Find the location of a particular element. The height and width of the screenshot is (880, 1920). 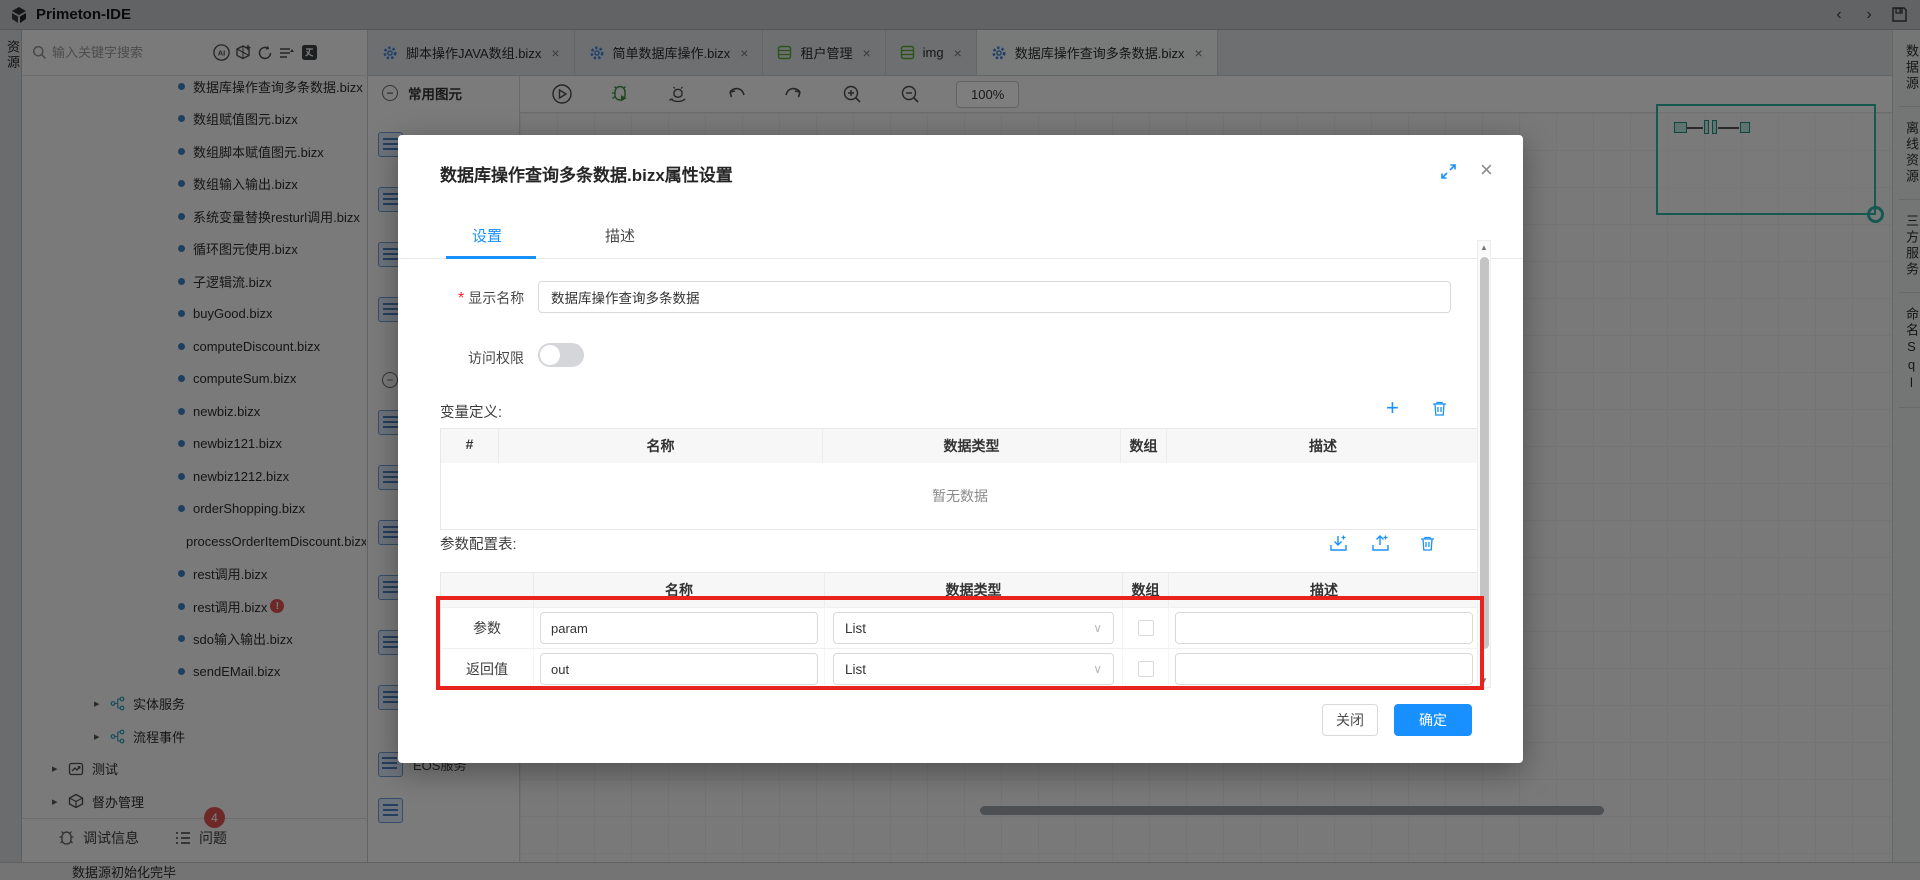

close-button: 关闭 is located at coordinates (1350, 720).